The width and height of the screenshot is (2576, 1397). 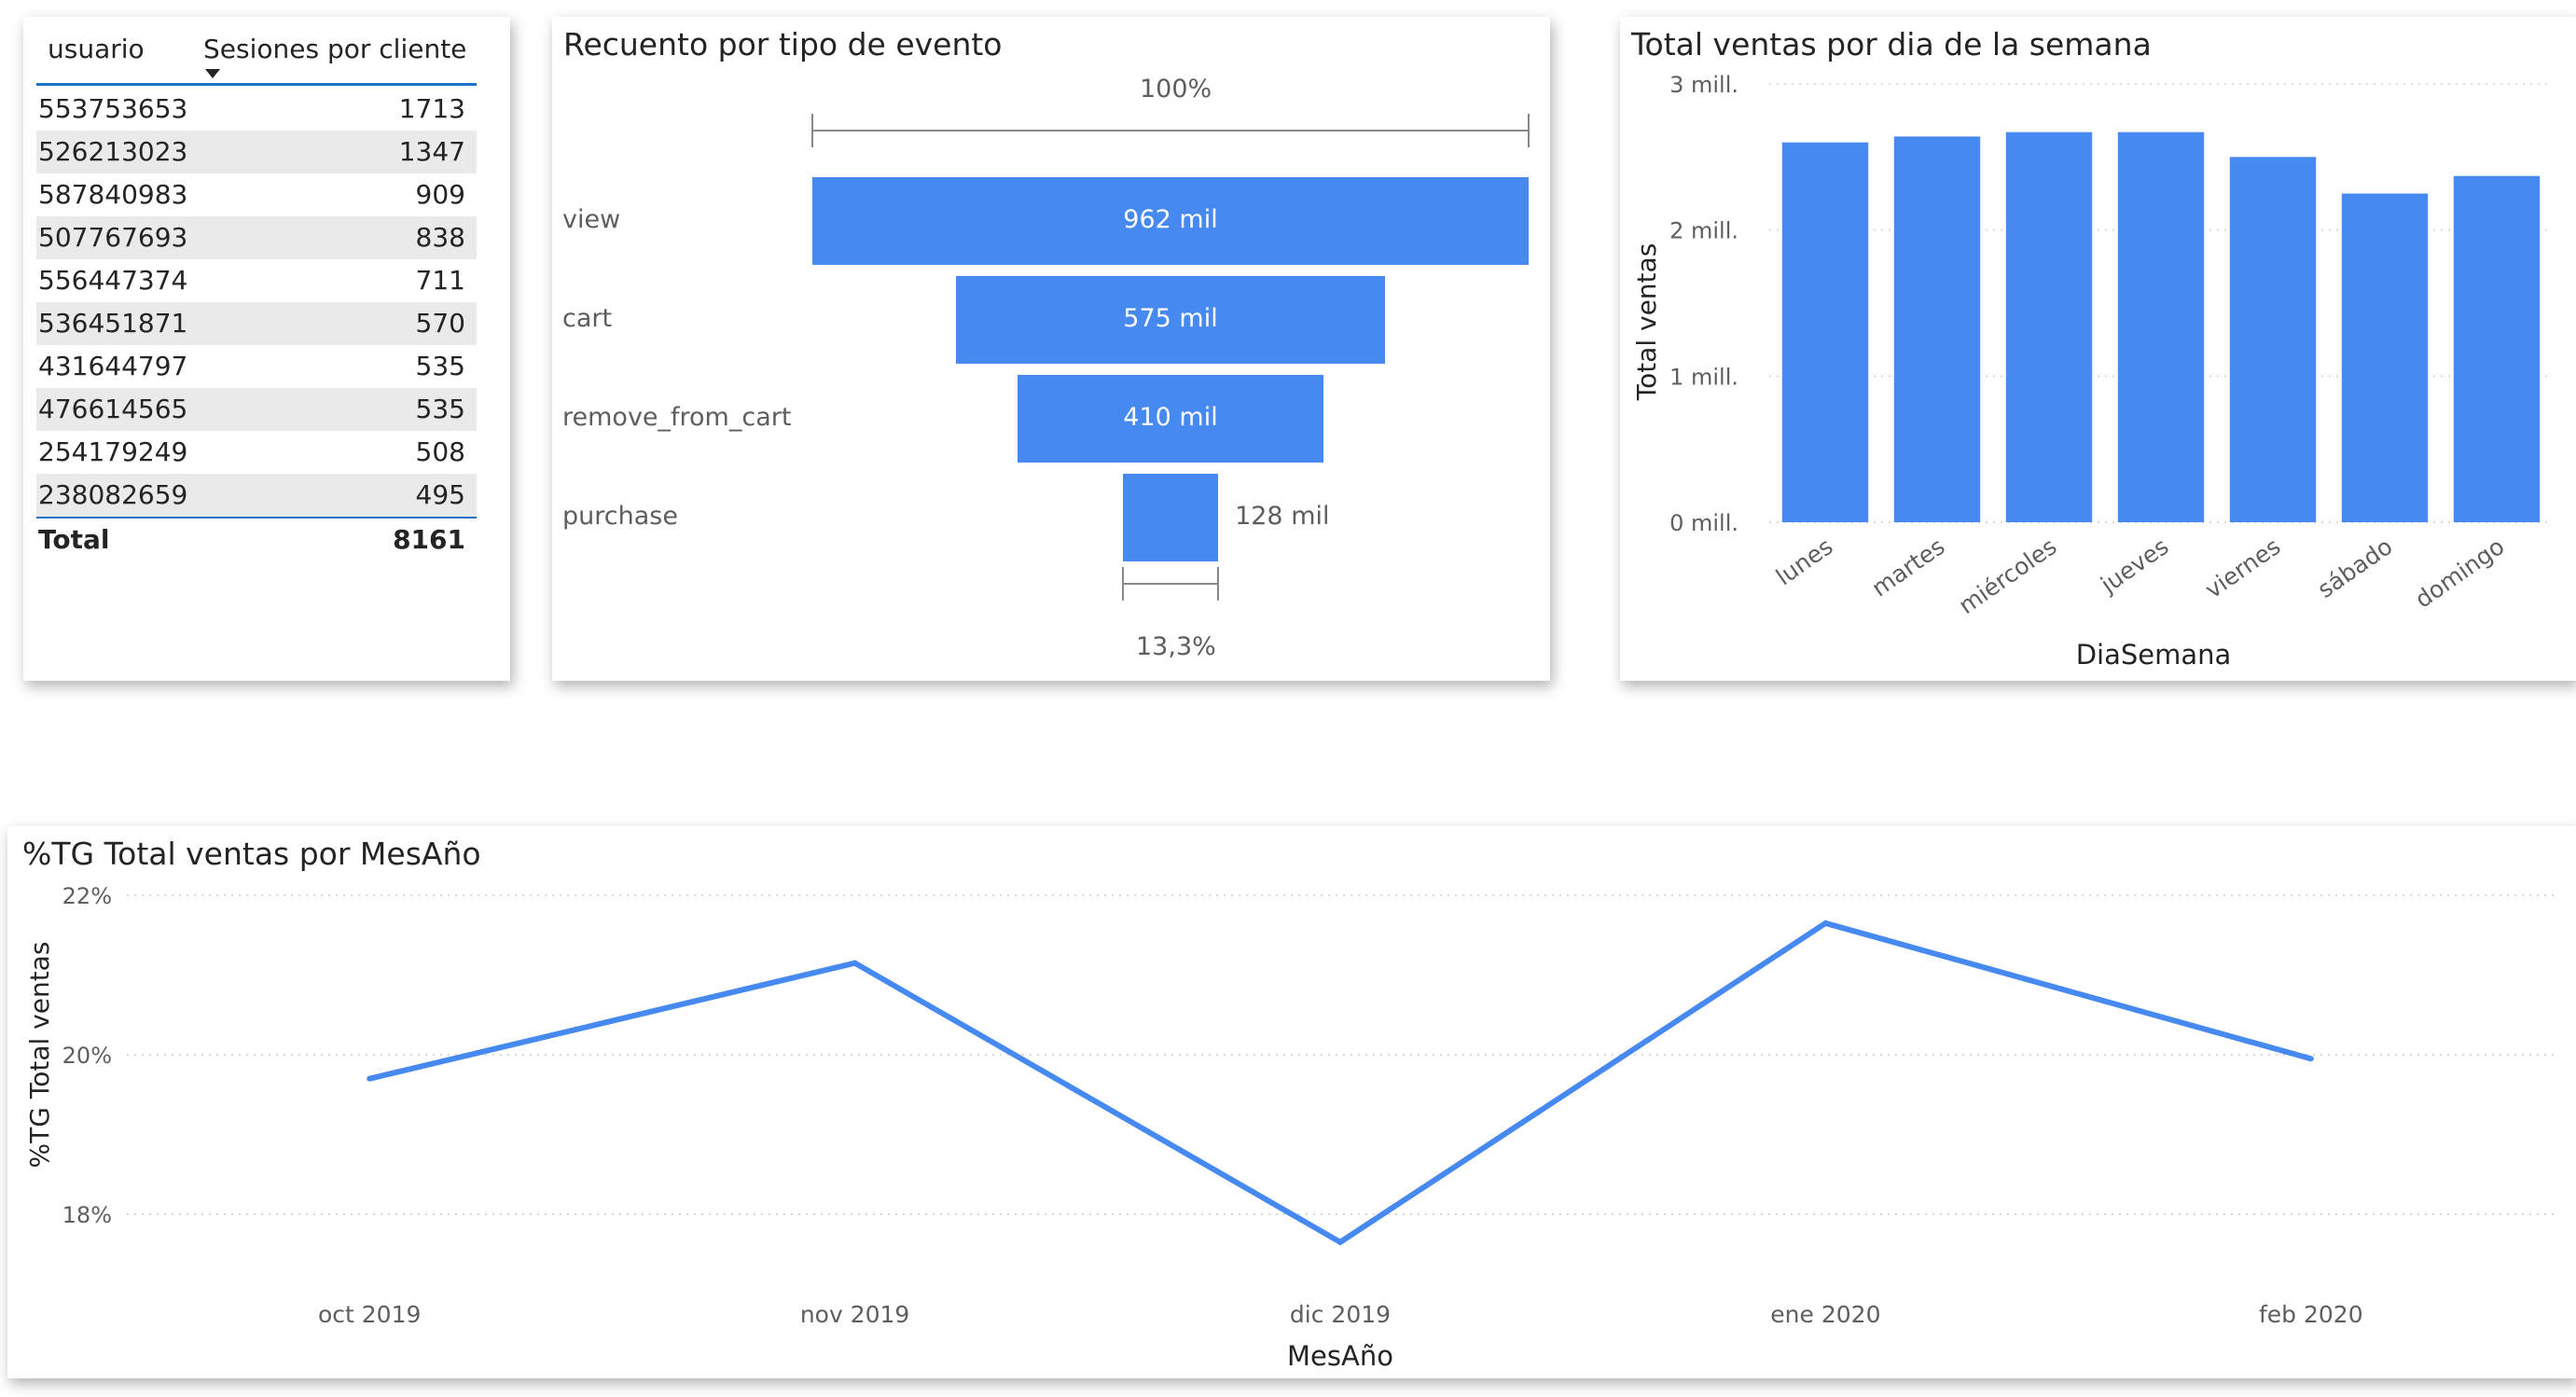 I want to click on column-header-sesiones: Sesiones por cliente, so click(x=334, y=49).